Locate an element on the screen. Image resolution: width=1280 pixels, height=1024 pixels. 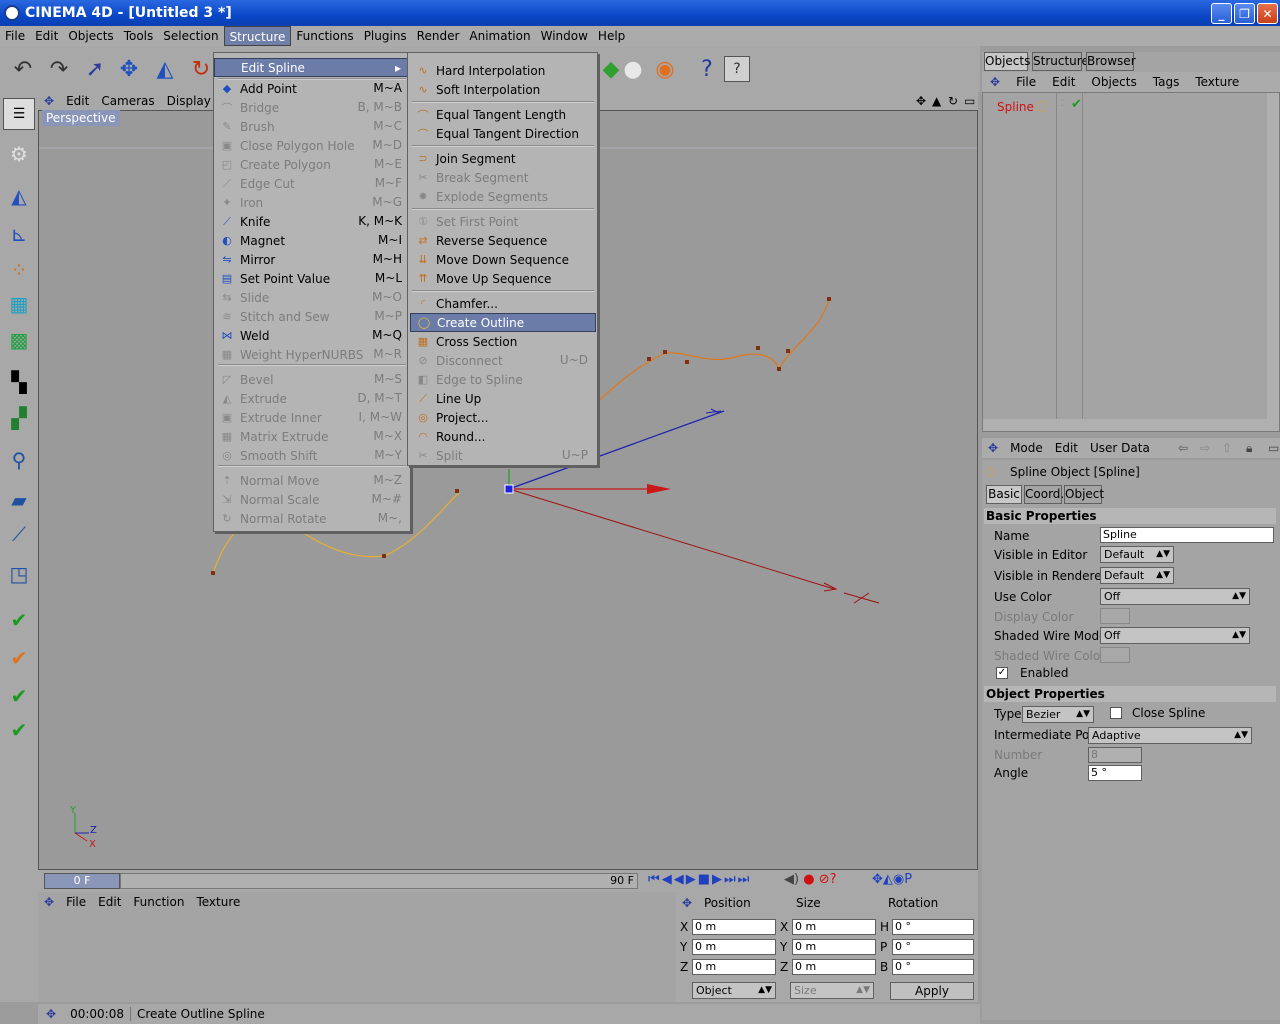
objmgr-move-icon: ✥ is located at coordinates (995, 82).